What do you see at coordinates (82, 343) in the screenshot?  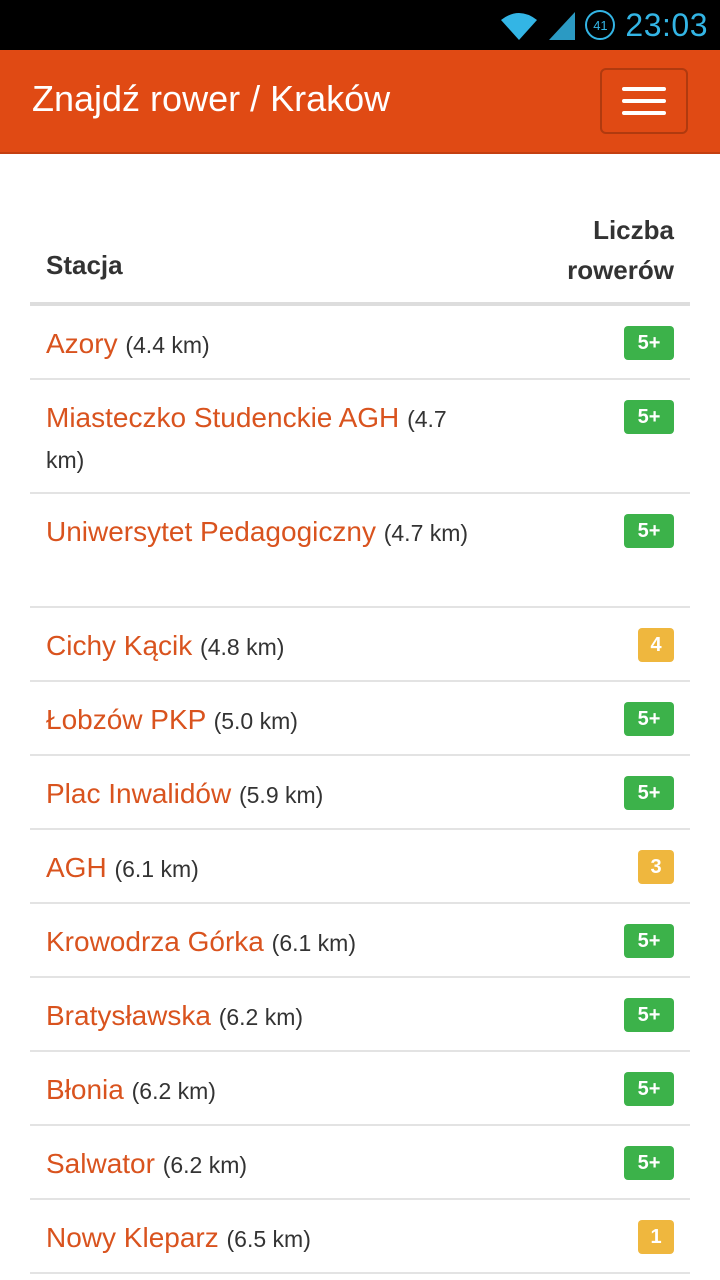 I see `station-link: Azory` at bounding box center [82, 343].